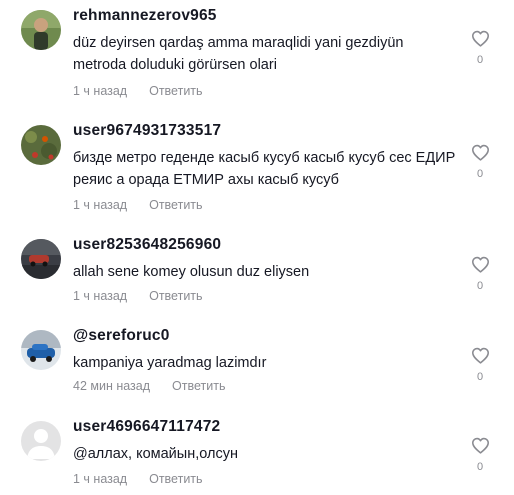 Image resolution: width=514 pixels, height=495 pixels. I want to click on comment-meta: 42 мин назад Ответить, so click(149, 386).